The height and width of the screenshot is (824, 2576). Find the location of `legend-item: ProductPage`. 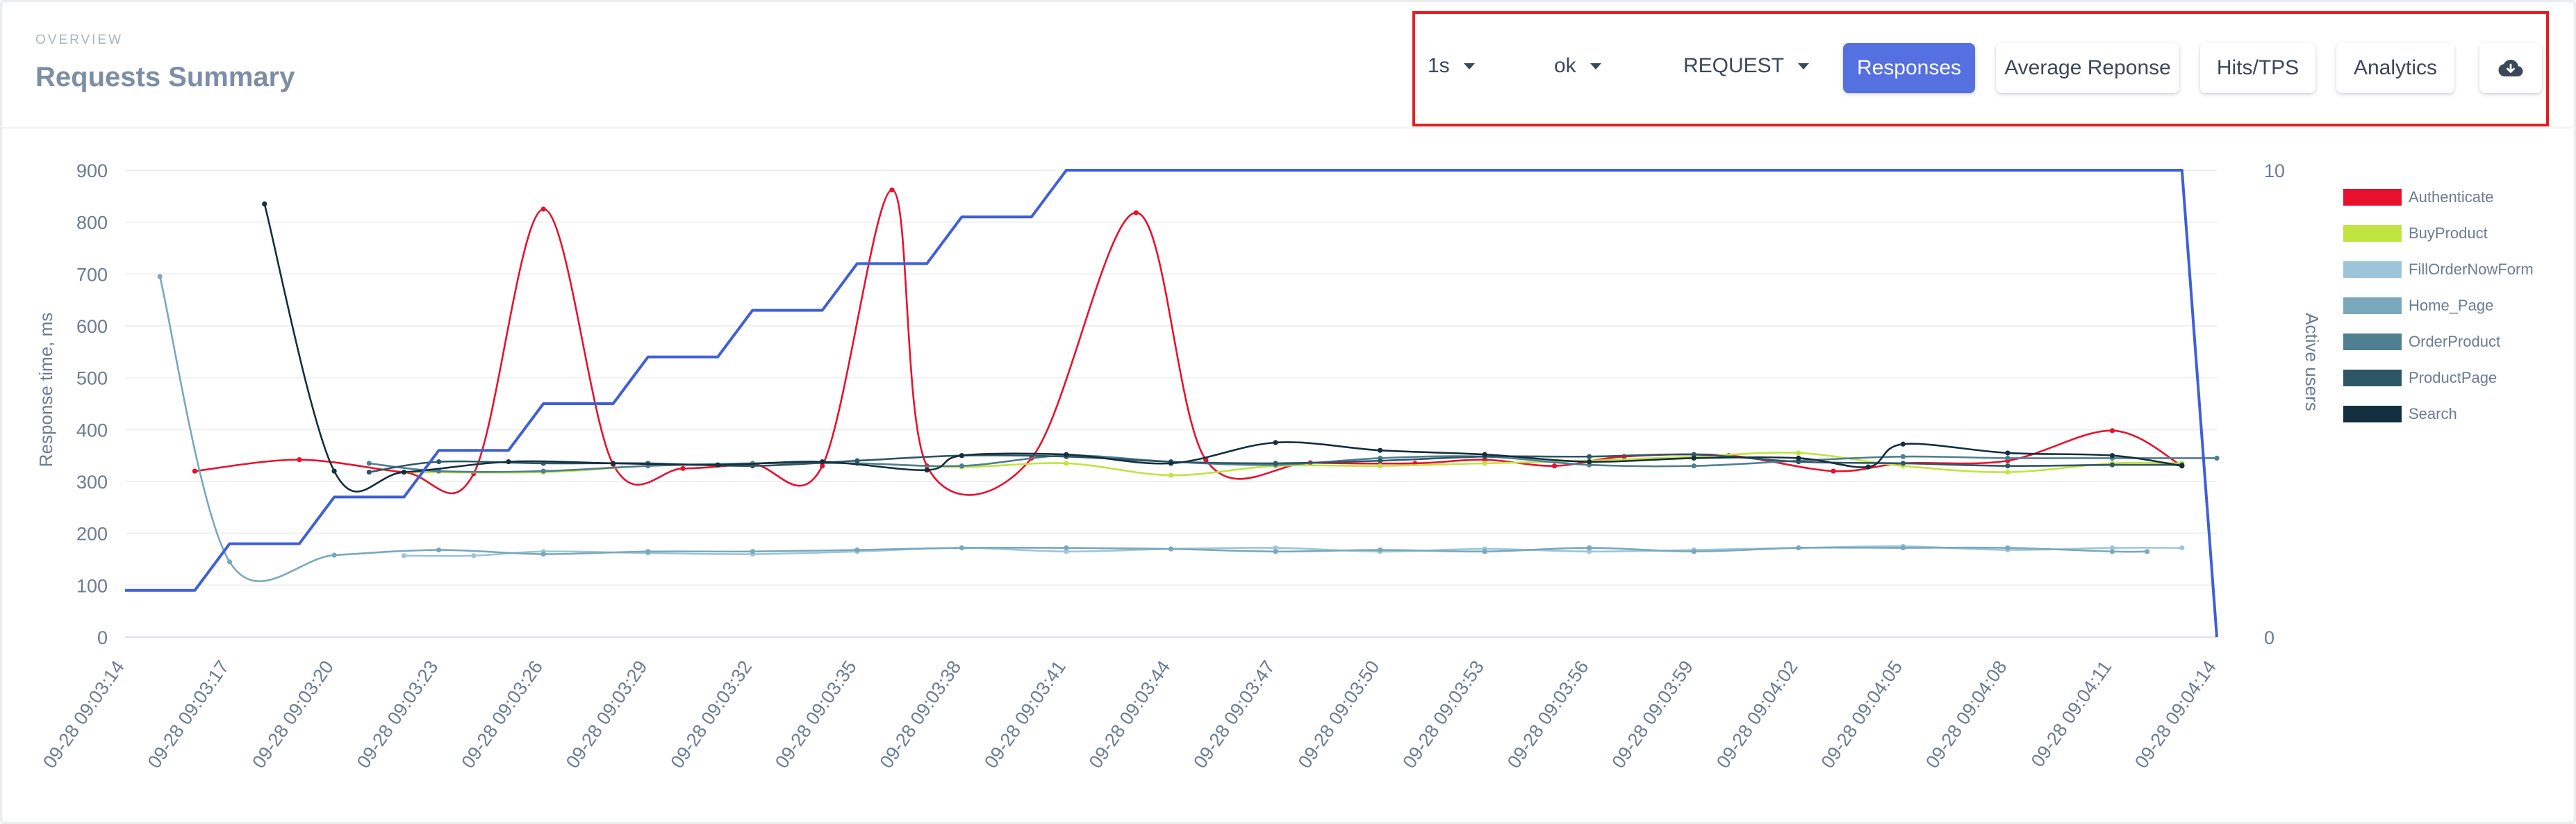

legend-item: ProductPage is located at coordinates (2420, 378).